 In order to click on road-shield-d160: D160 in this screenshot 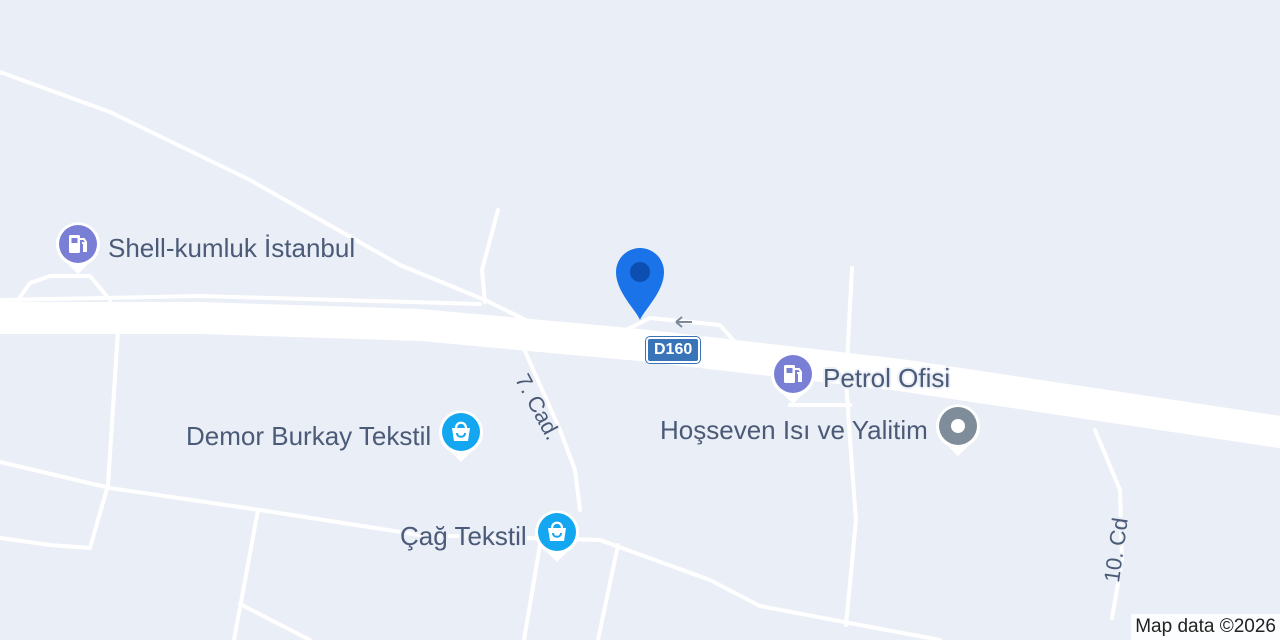, I will do `click(673, 350)`.